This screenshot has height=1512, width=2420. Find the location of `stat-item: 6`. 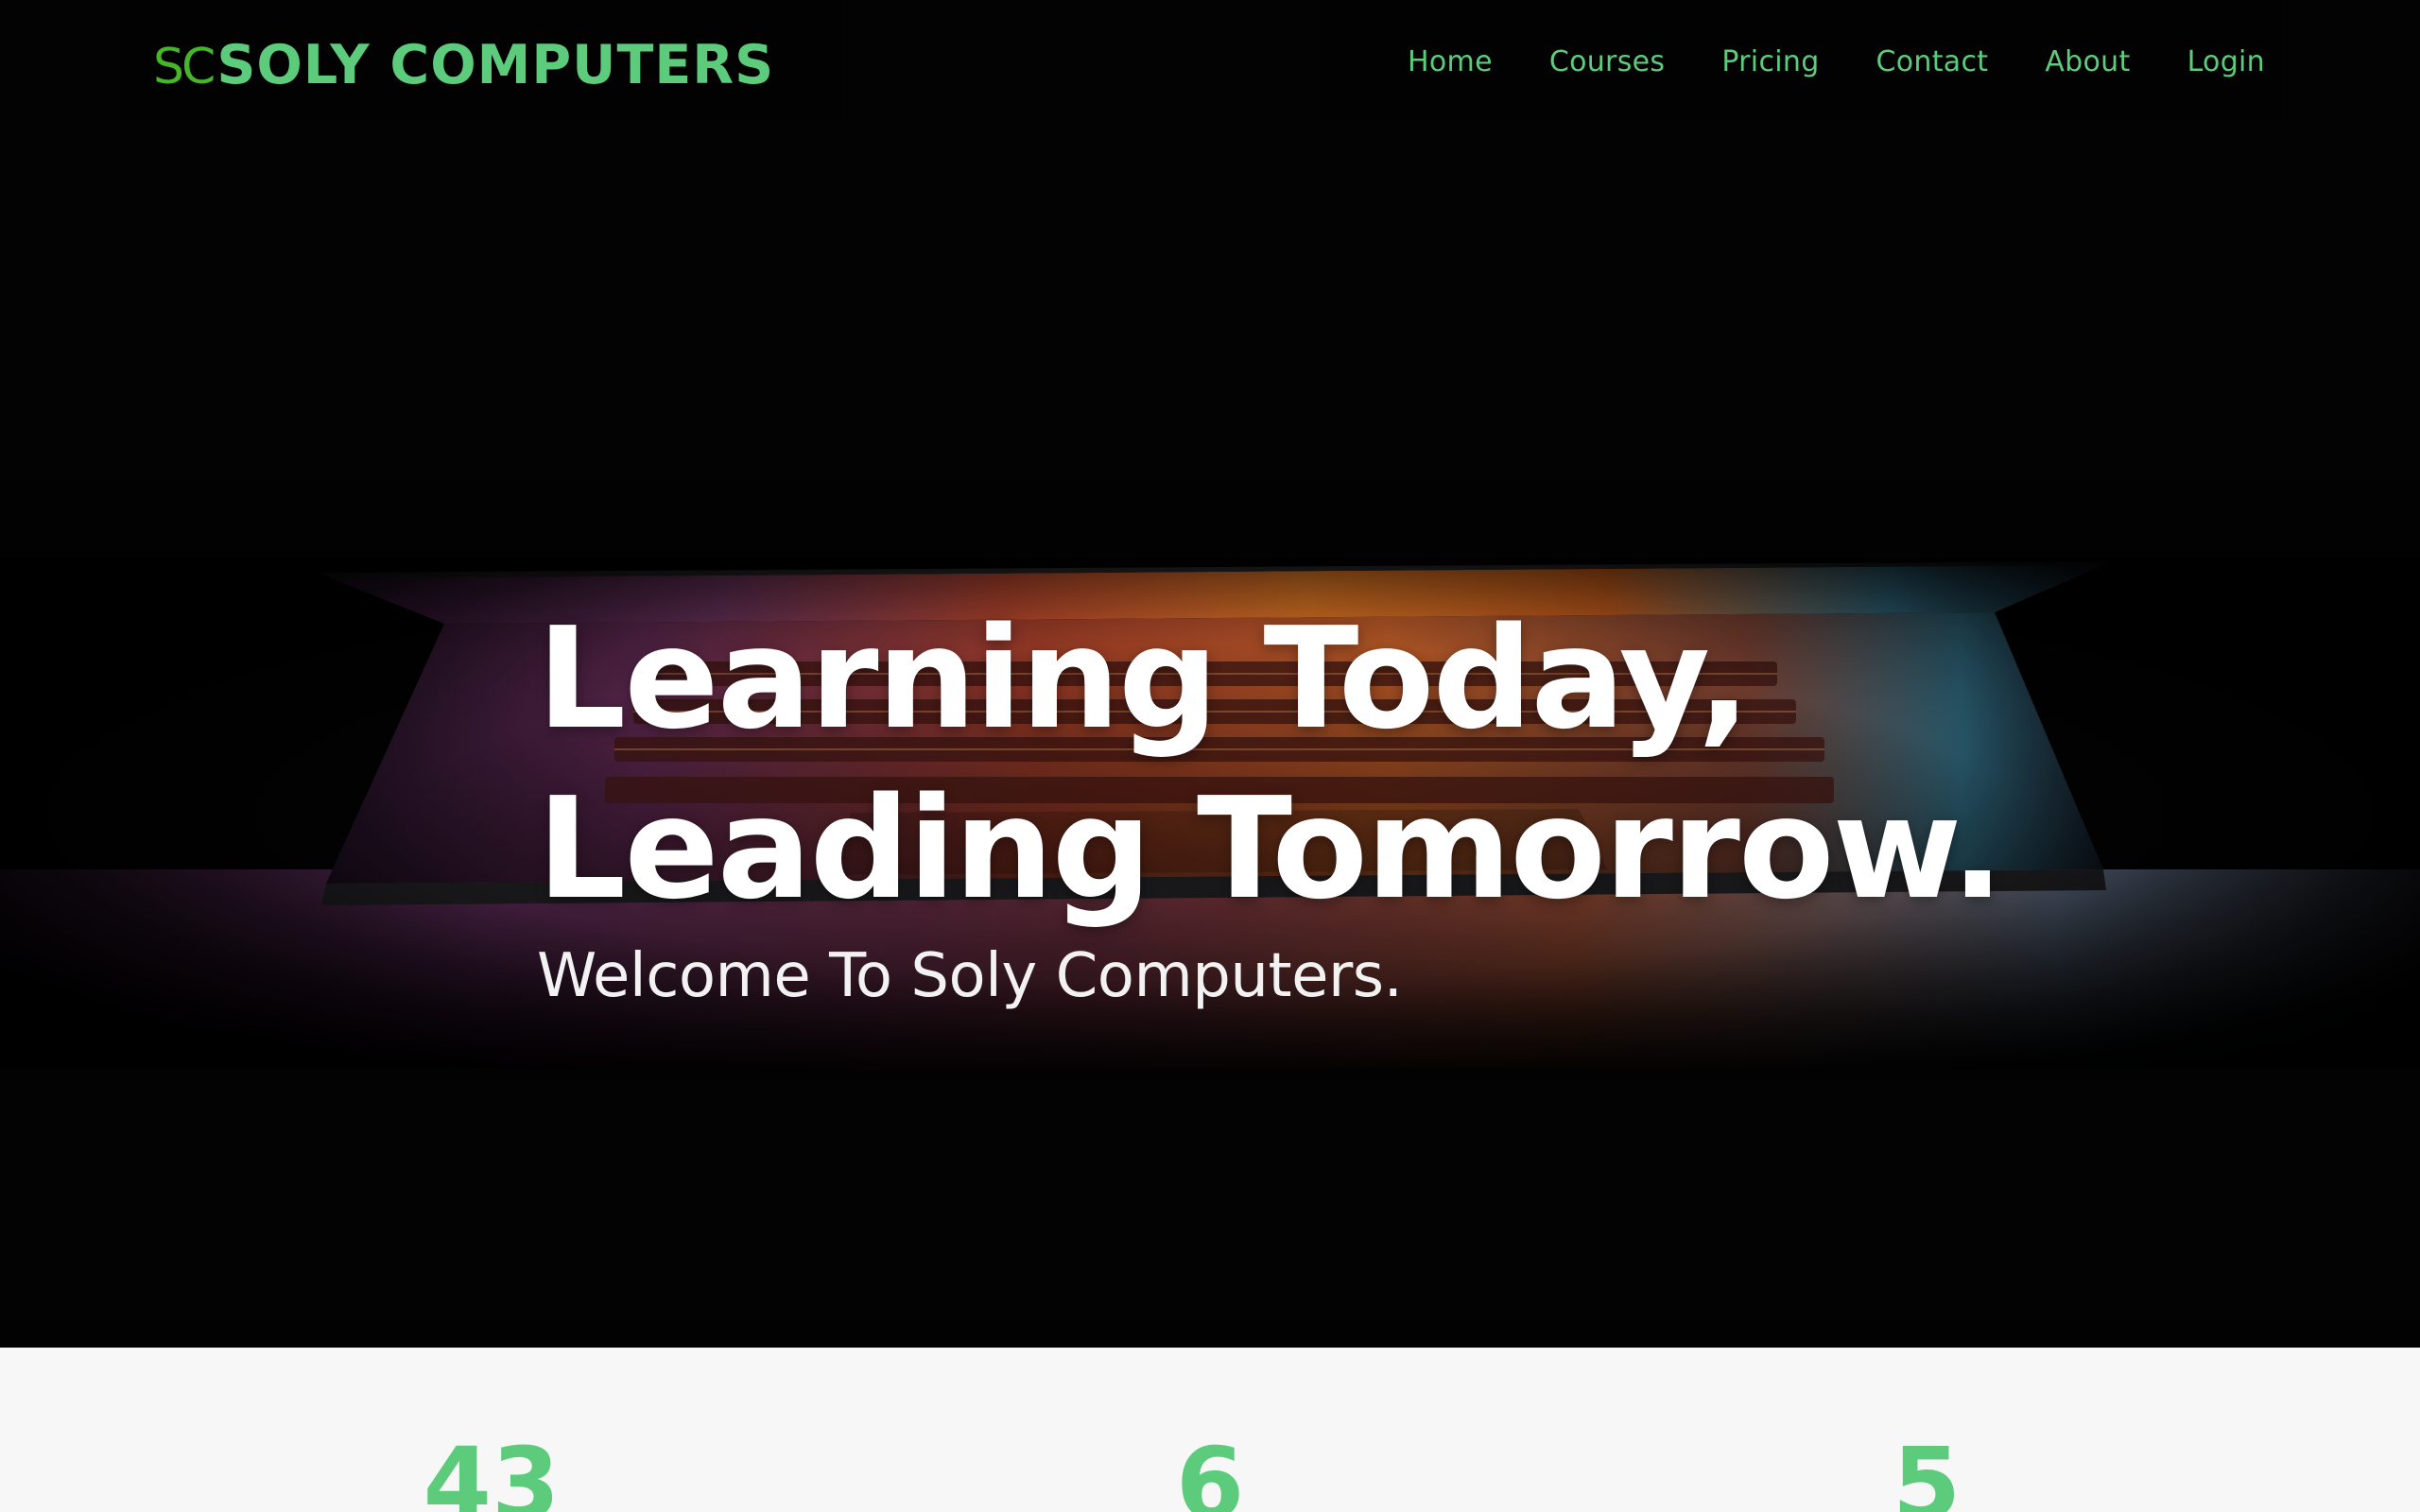

stat-item: 6 is located at coordinates (1210, 1430).